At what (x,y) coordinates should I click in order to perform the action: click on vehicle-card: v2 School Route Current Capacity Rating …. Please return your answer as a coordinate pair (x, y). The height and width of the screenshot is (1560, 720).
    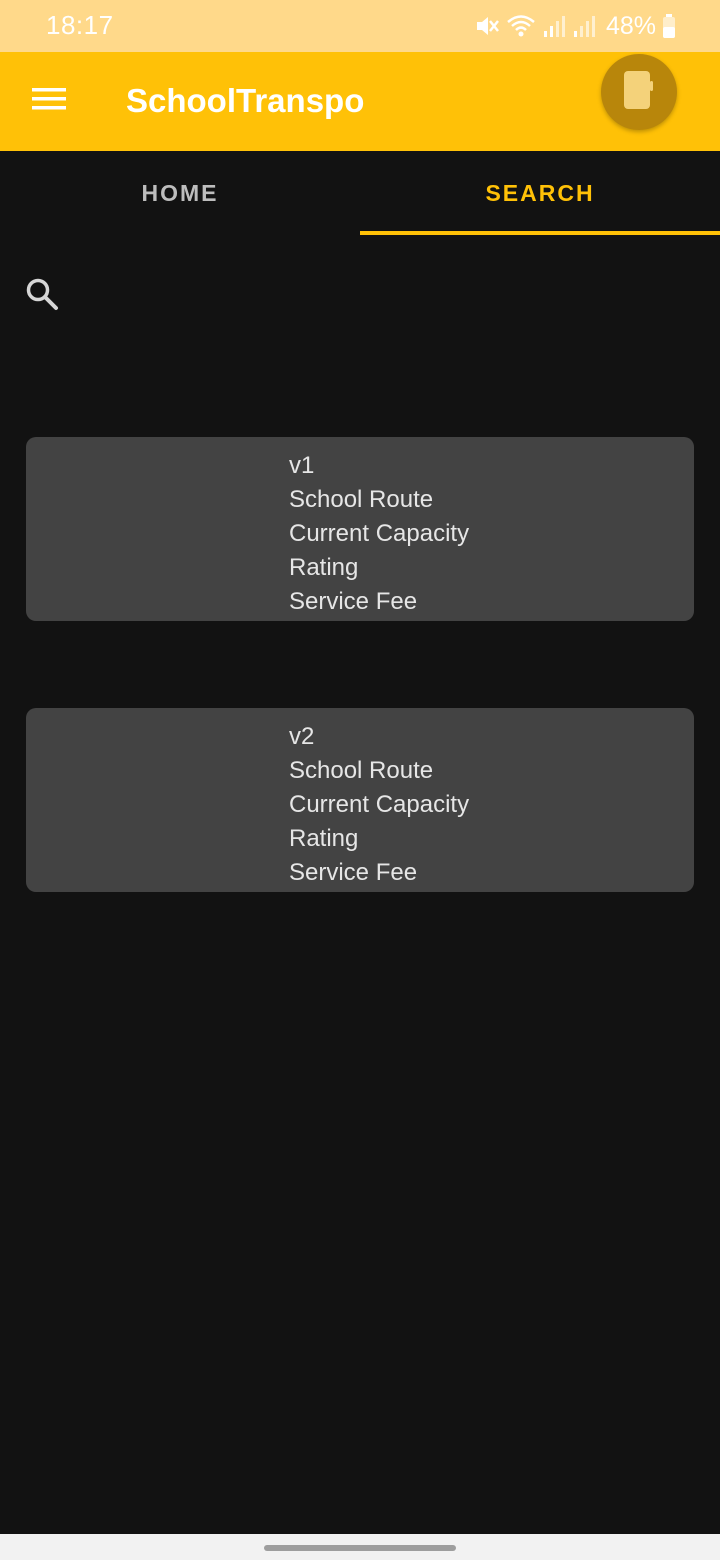
    Looking at the image, I should click on (360, 800).